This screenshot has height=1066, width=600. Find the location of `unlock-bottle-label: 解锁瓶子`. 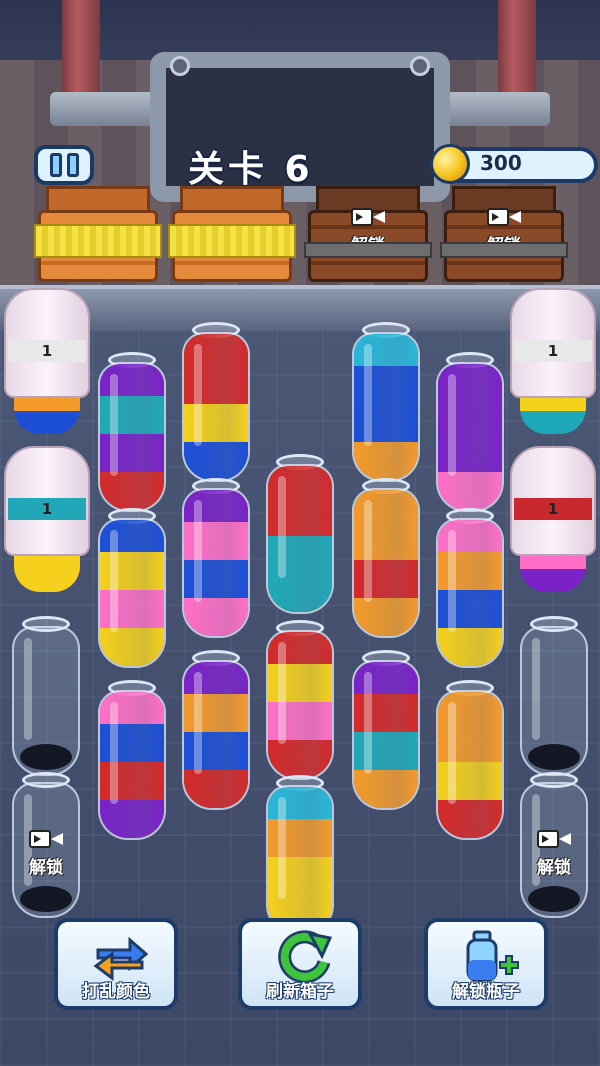

unlock-bottle-label: 解锁瓶子 is located at coordinates (486, 992).